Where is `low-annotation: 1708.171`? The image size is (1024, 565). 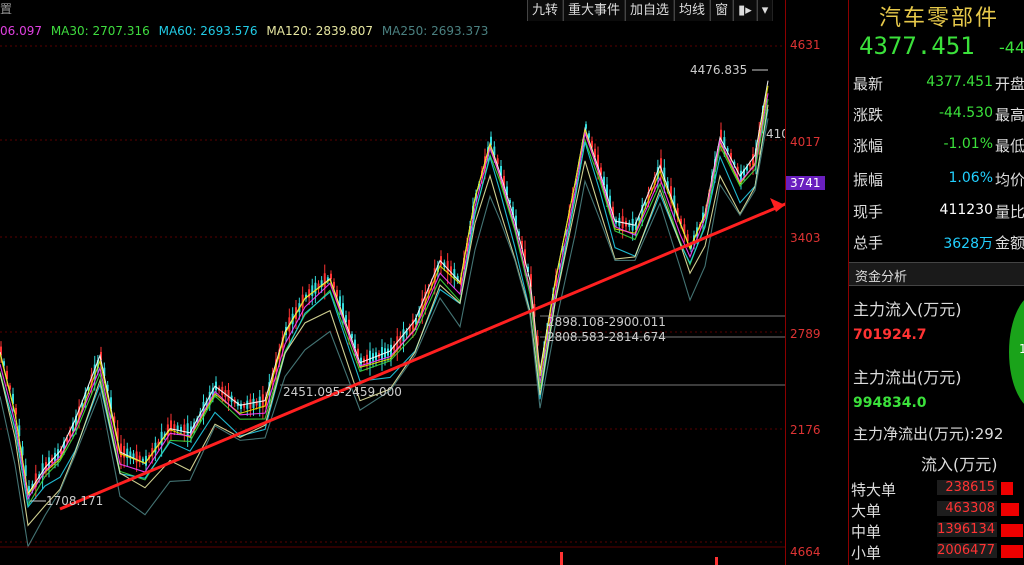 low-annotation: 1708.171 is located at coordinates (74, 501).